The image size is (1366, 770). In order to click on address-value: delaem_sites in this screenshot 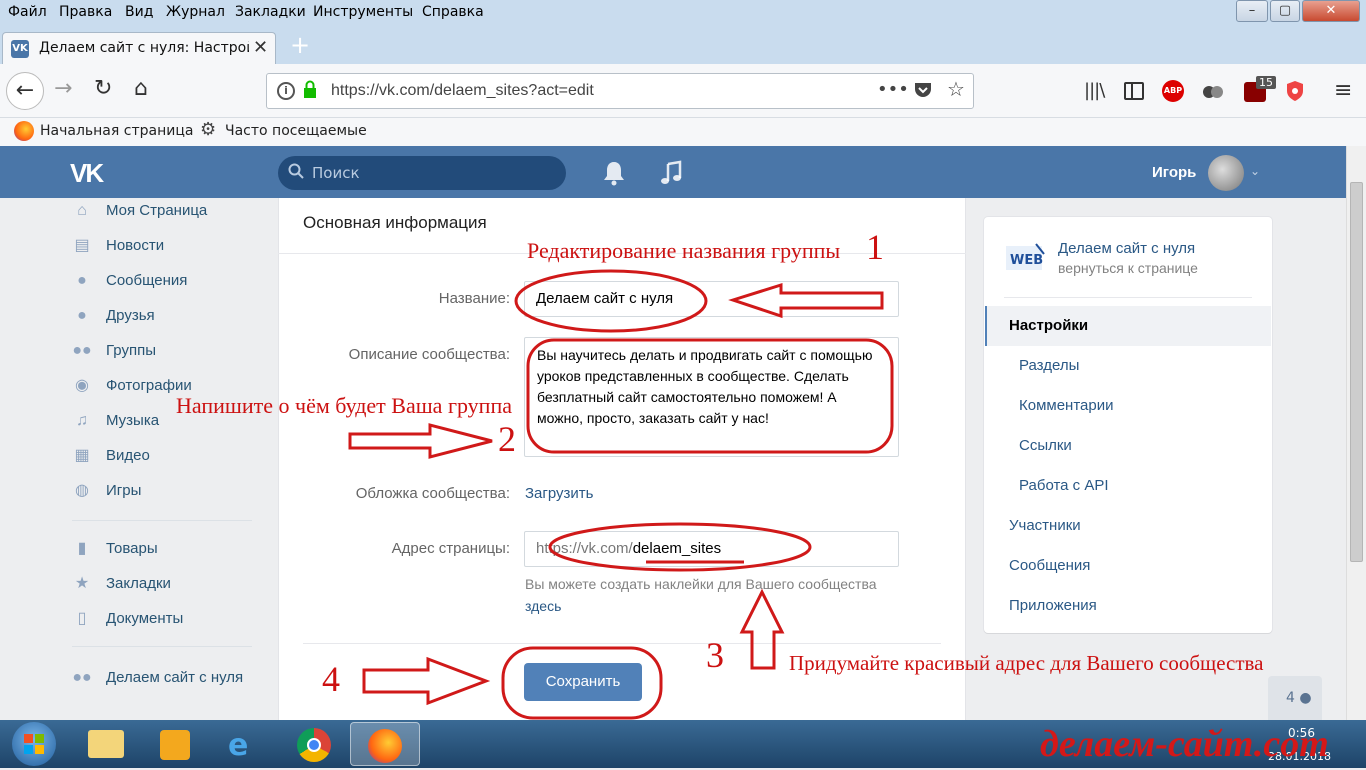, I will do `click(677, 548)`.